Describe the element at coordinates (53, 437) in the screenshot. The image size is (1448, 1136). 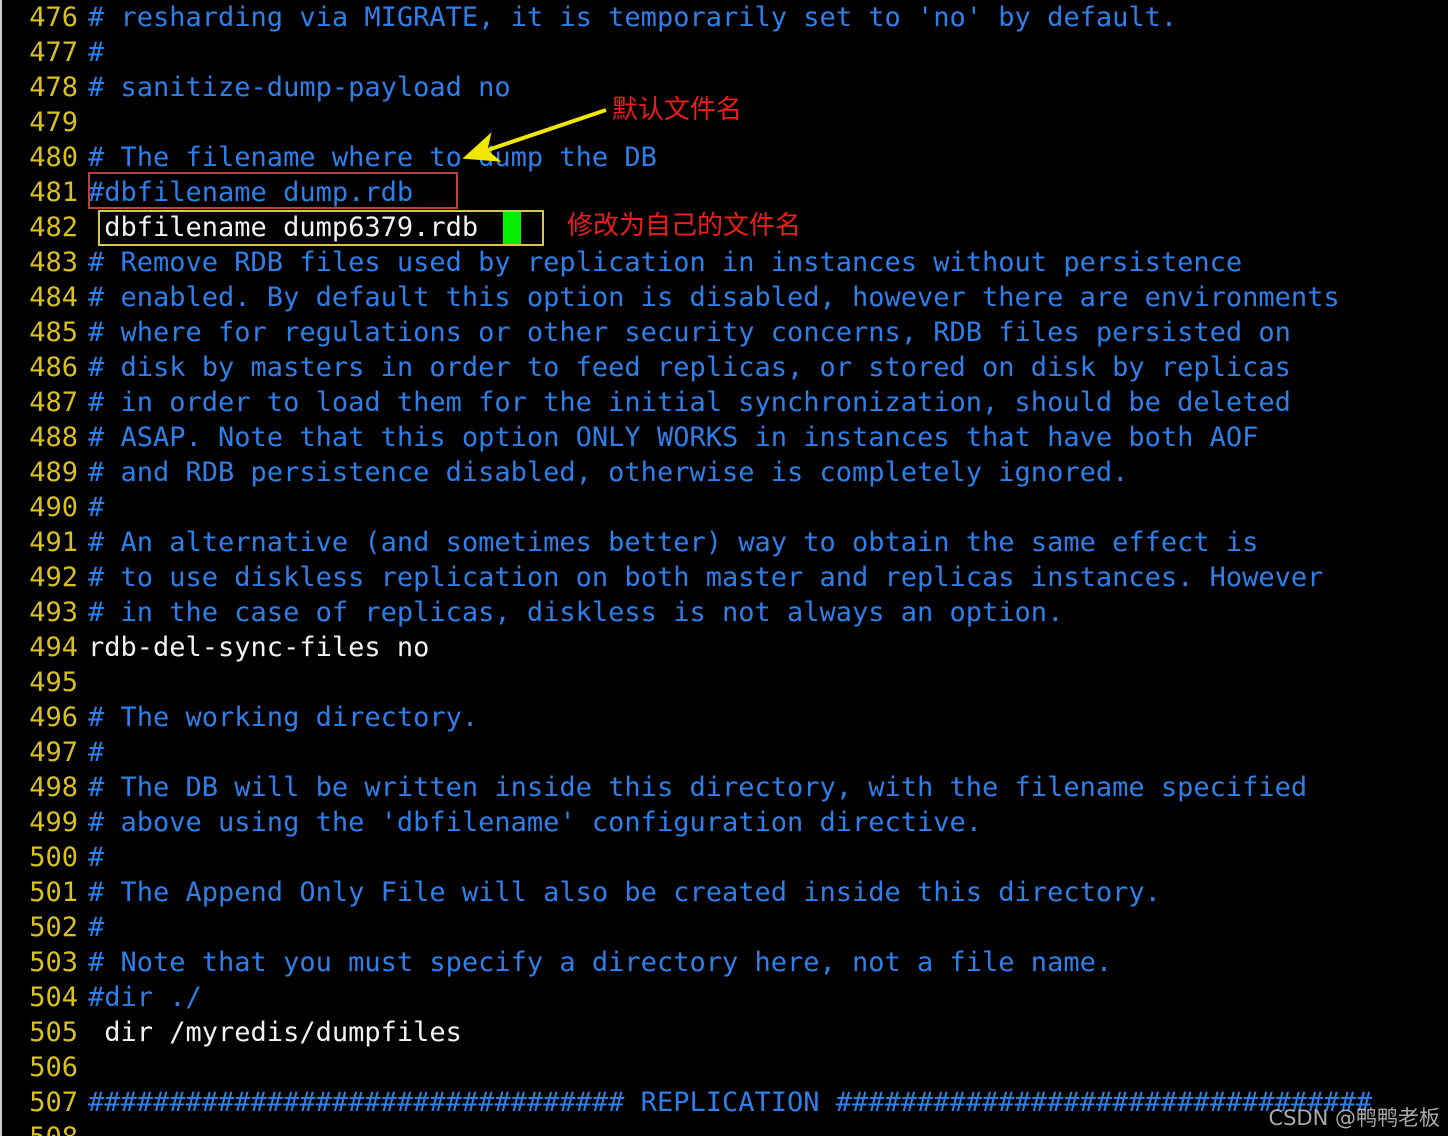
I see `line-number: 488` at that location.